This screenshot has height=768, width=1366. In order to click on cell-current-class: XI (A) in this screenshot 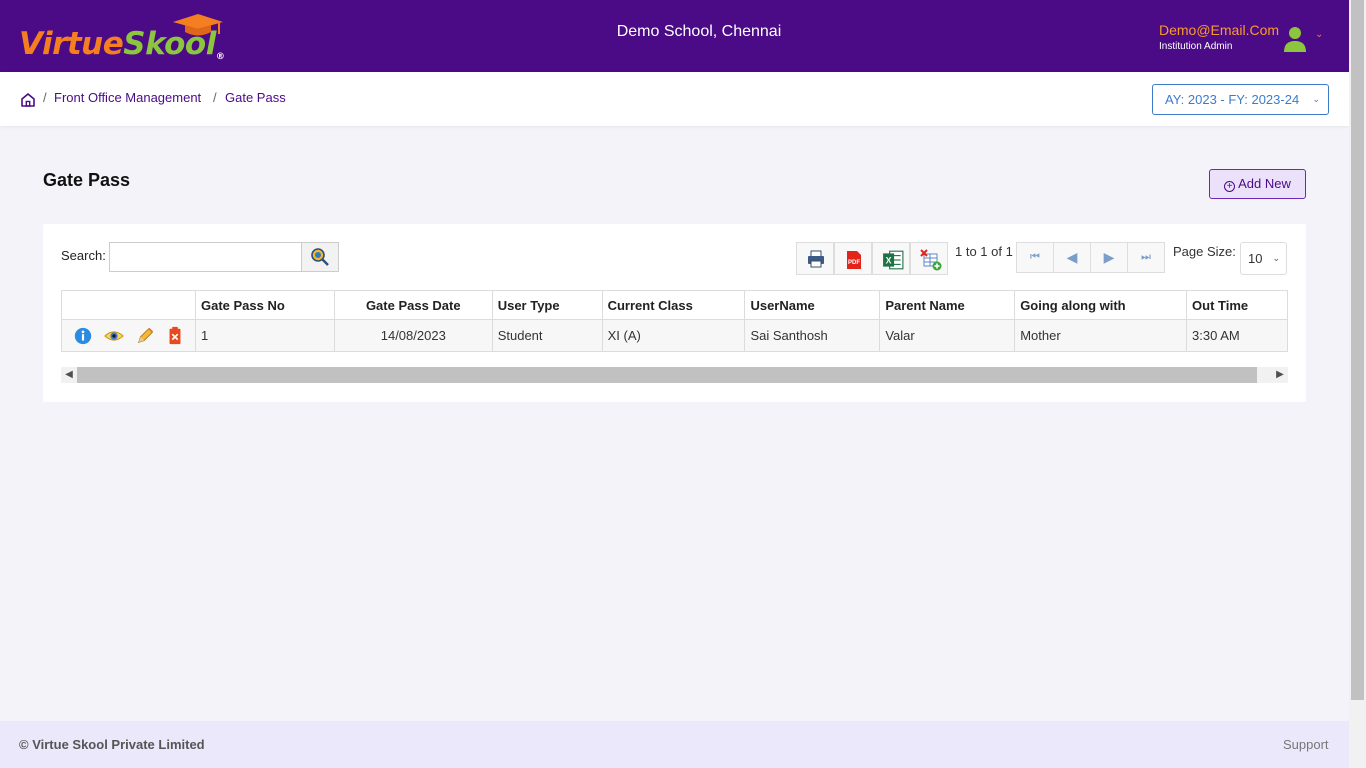, I will do `click(673, 335)`.